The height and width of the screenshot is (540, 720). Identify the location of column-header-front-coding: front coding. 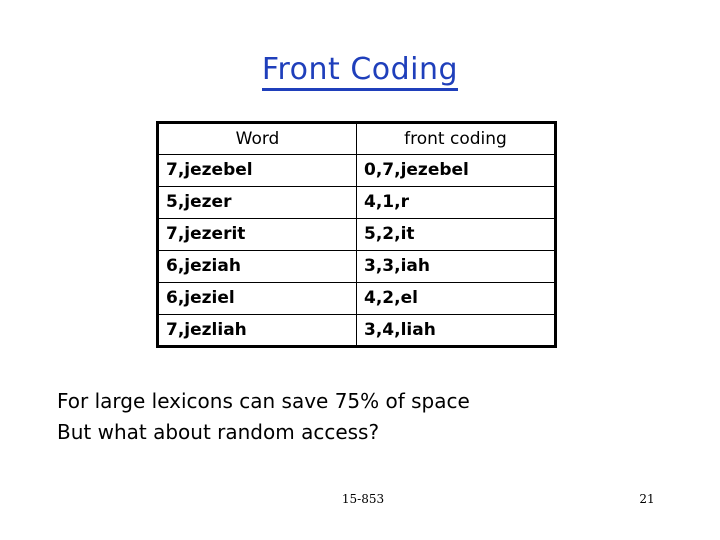
(456, 138).